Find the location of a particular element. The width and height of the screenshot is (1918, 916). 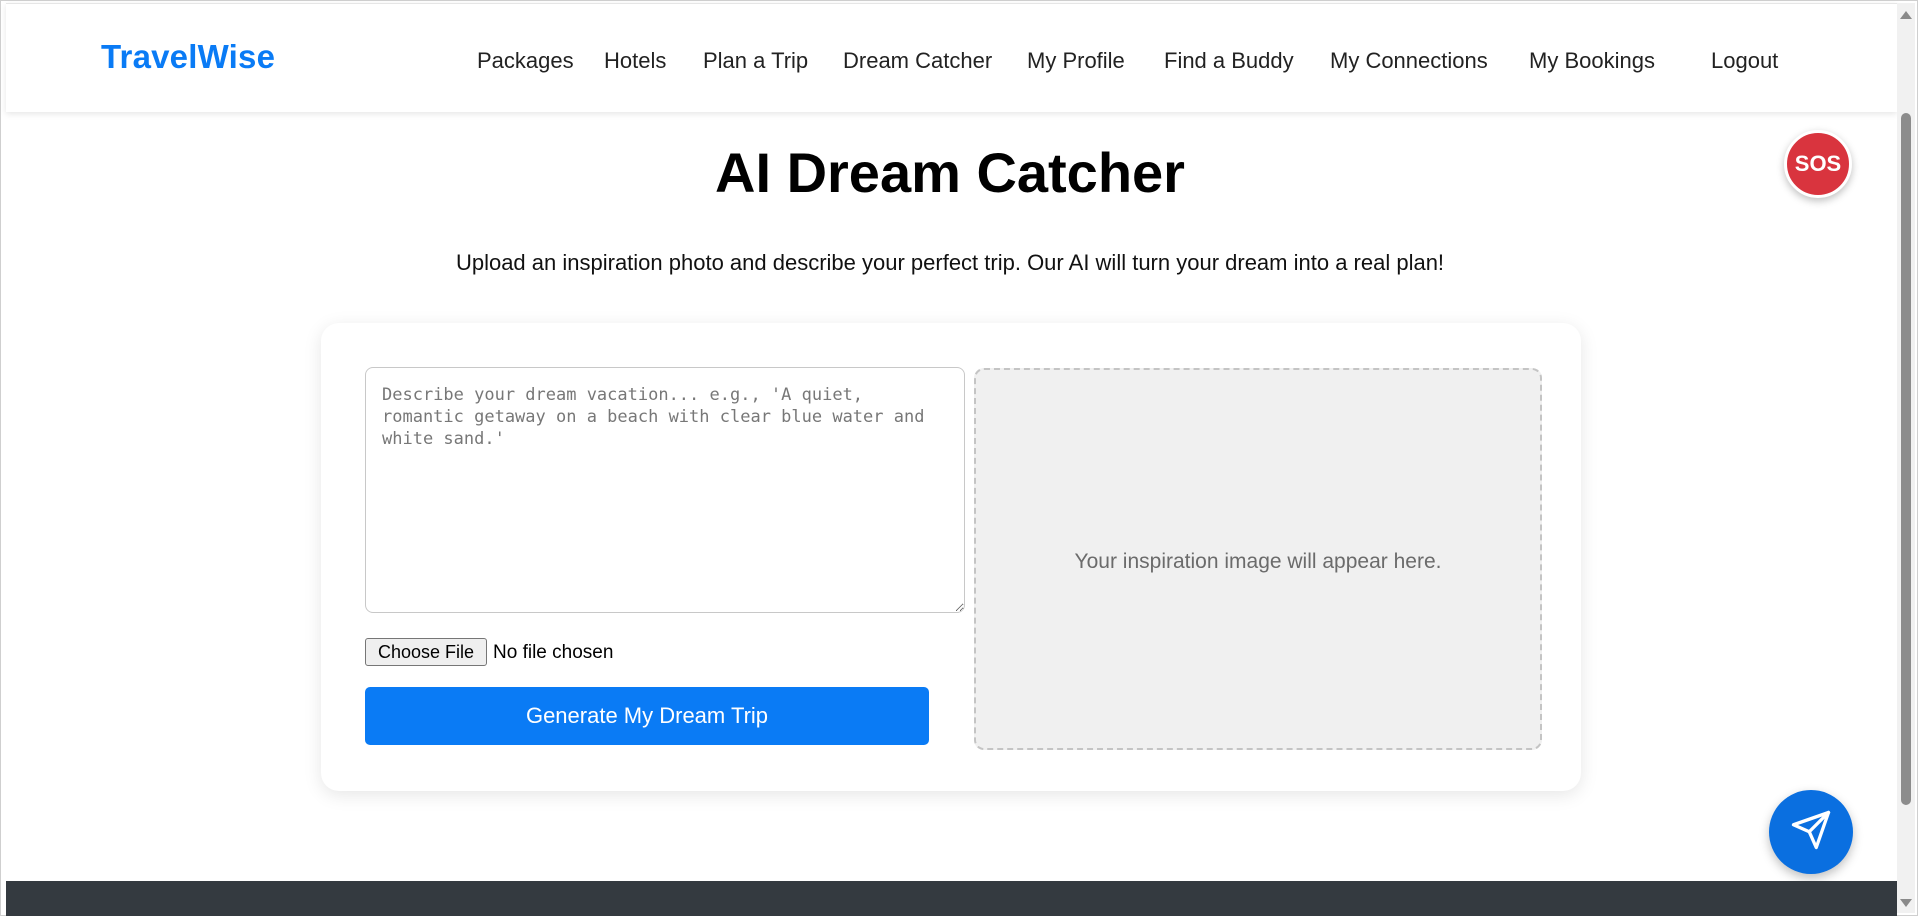

page-scrollbar is located at coordinates (1906, 458).